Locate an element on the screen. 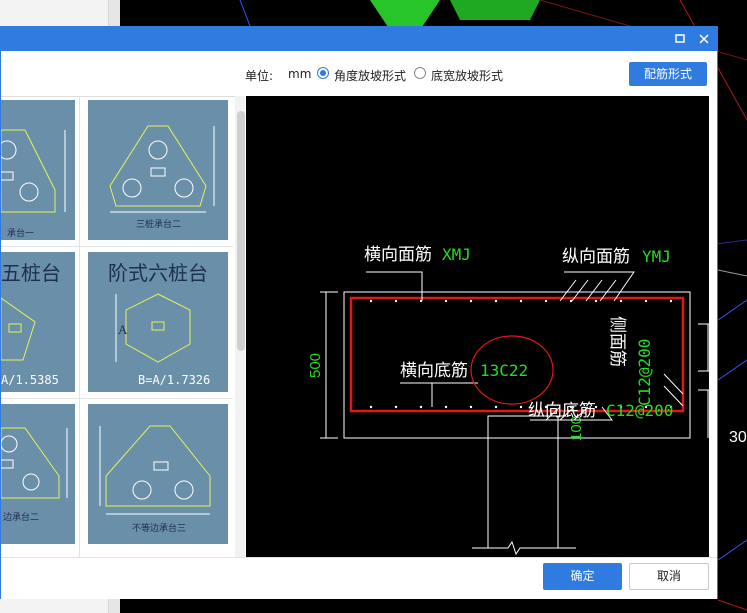  pile-cap-diagram: 阶式六桩台 A B=A/1.7326 is located at coordinates (159, 324).